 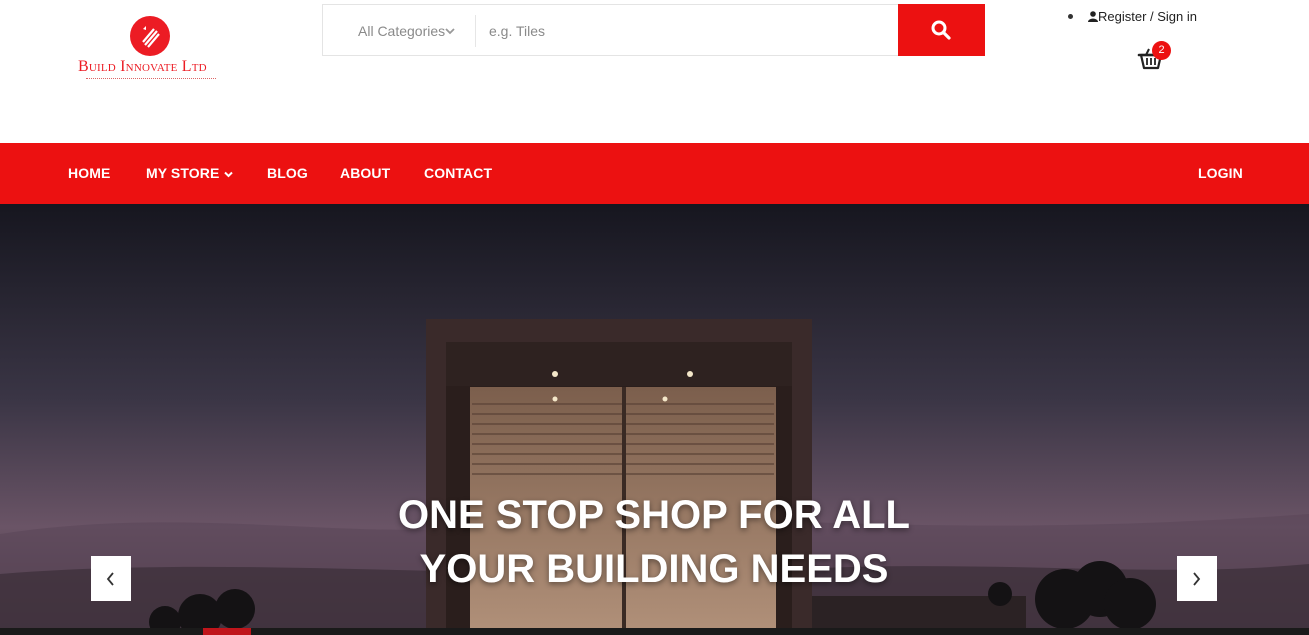 I want to click on bottom-accent, so click(x=227, y=631).